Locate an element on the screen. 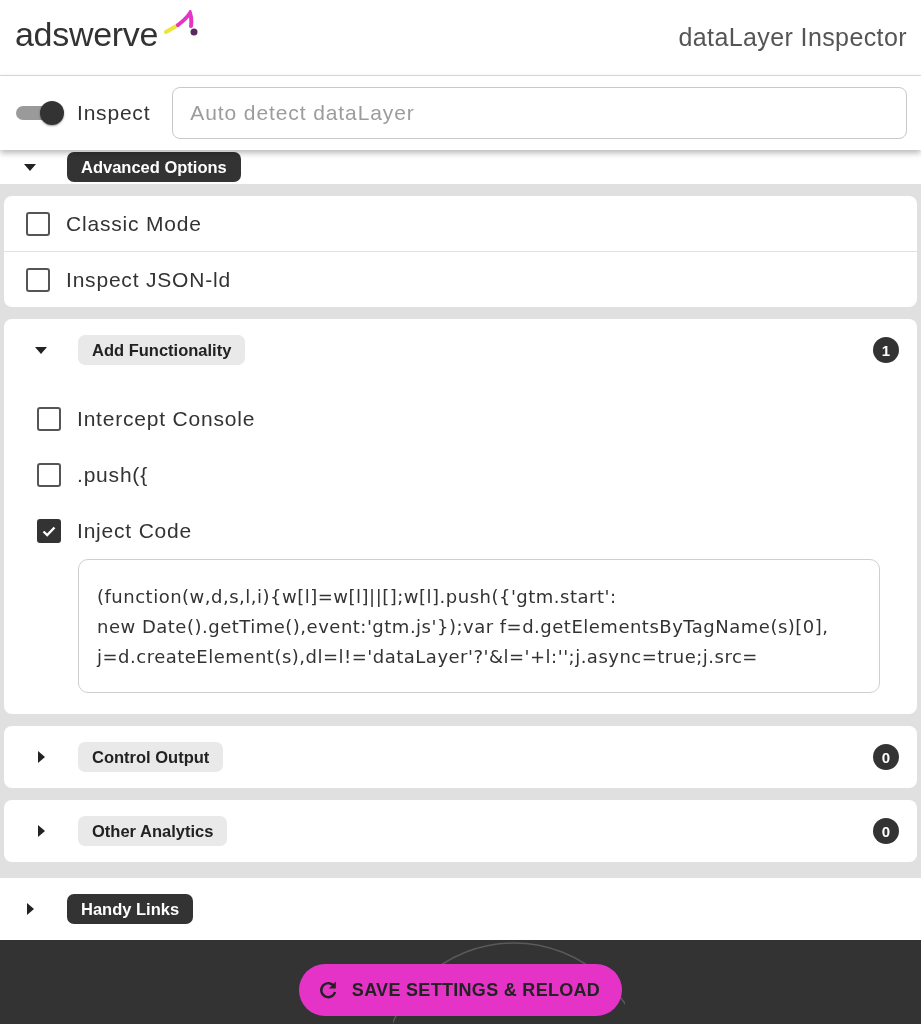  section-title: Add Functionality is located at coordinates (162, 350).